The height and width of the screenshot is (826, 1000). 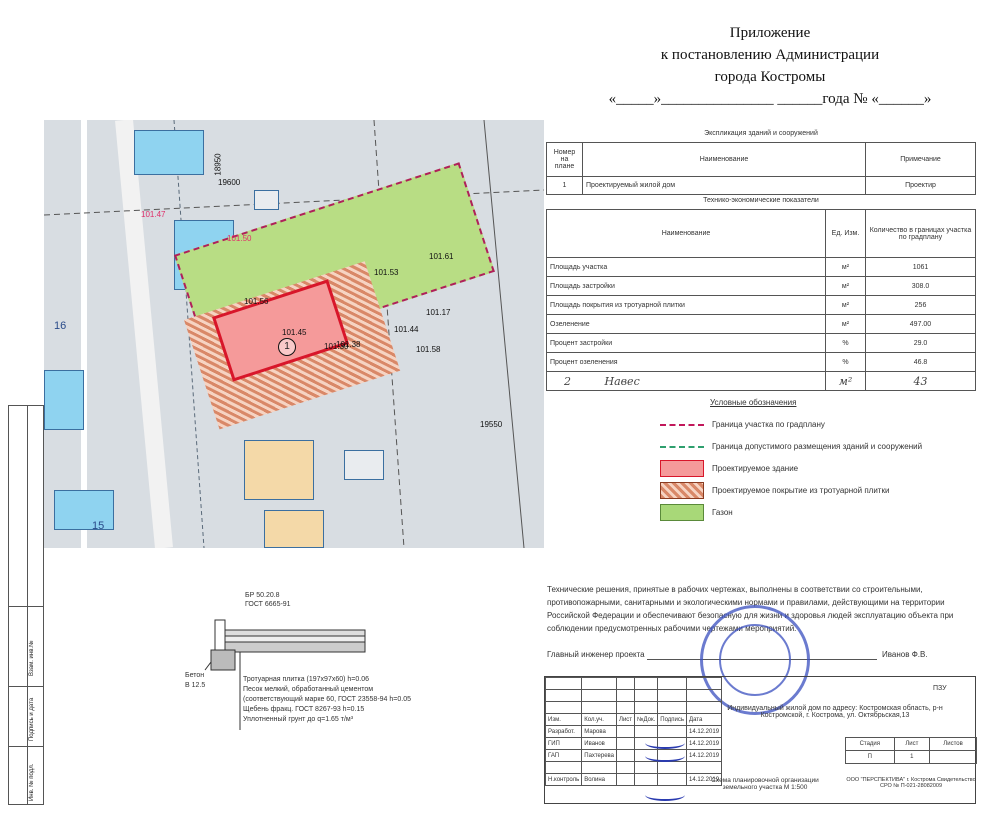 I want to click on height-label: 101.50, so click(x=239, y=238).